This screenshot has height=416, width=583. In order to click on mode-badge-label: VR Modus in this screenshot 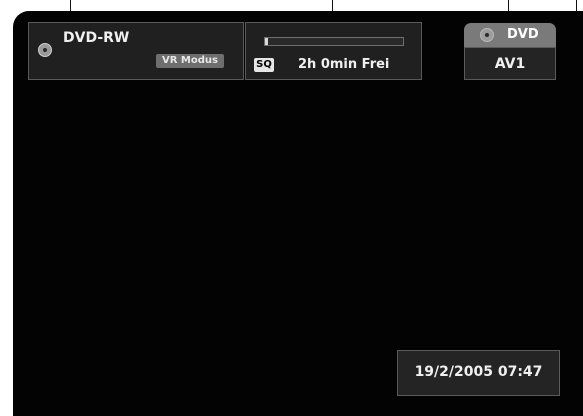, I will do `click(190, 60)`.